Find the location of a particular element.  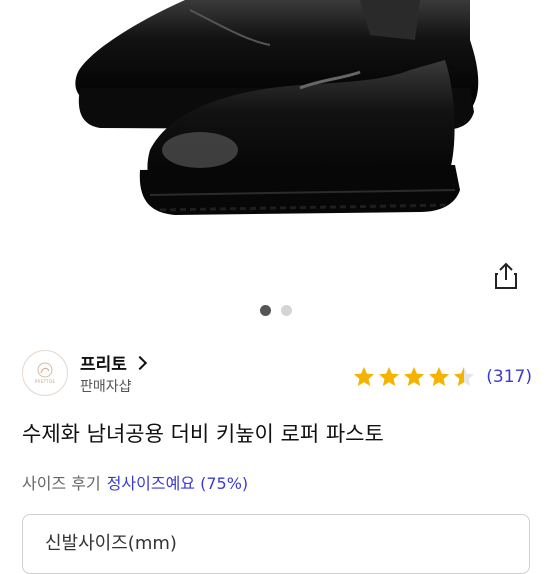

shoe-size-select: 신발사이즈(mm) is located at coordinates (276, 544).